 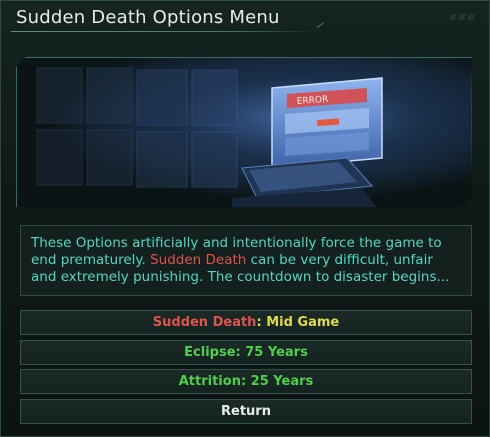 I want to click on title-bar: Sudden Death Options Menu, so click(x=245, y=19).